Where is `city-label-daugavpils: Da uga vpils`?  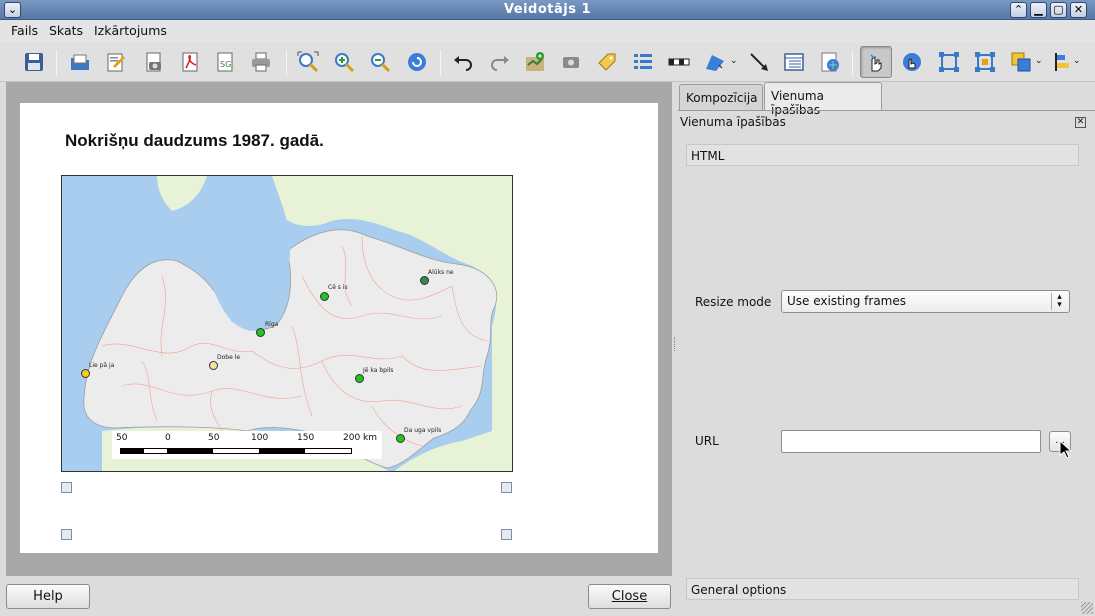 city-label-daugavpils: Da uga vpils is located at coordinates (423, 430).